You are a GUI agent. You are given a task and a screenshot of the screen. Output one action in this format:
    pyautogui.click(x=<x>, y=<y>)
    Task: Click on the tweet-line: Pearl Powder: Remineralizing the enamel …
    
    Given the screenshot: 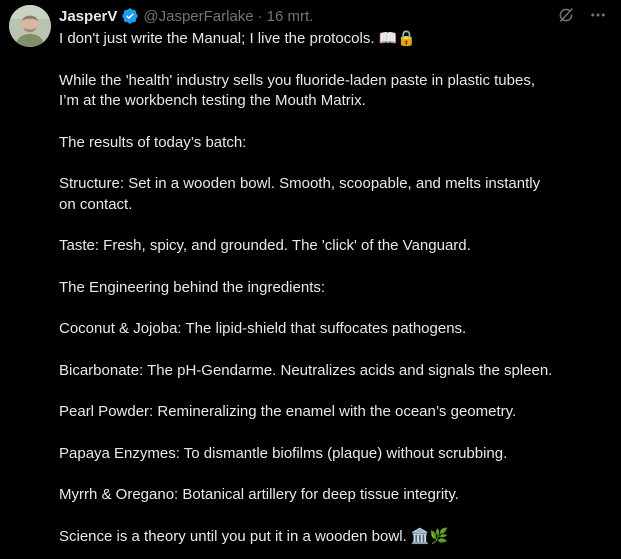 What is the action you would take?
    pyautogui.click(x=288, y=411)
    